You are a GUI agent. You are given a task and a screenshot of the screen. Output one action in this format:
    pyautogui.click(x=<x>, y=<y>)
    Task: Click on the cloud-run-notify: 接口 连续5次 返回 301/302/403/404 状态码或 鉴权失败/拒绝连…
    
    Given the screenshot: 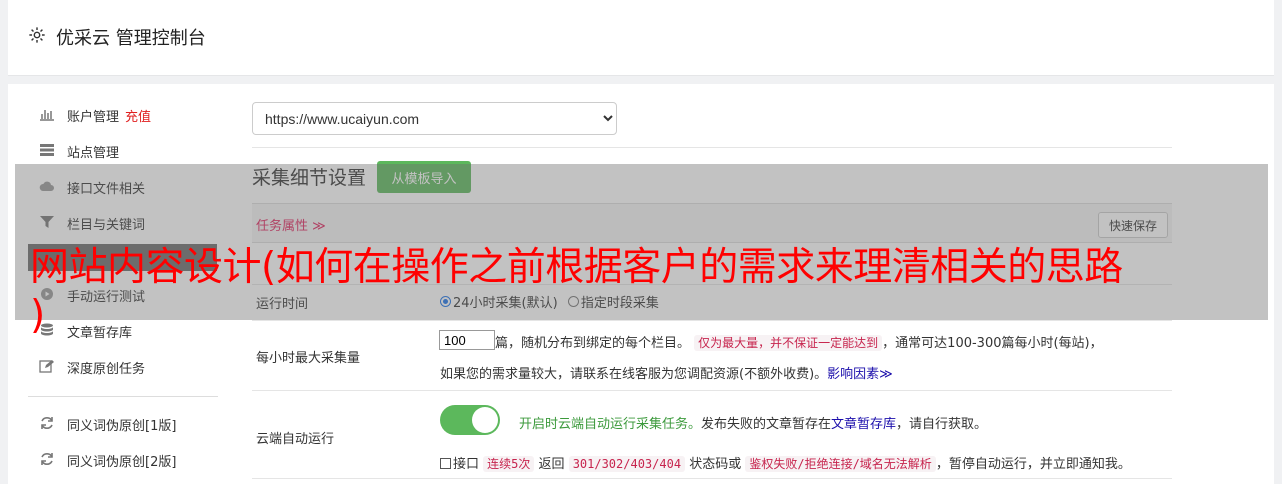 What is the action you would take?
    pyautogui.click(x=785, y=462)
    